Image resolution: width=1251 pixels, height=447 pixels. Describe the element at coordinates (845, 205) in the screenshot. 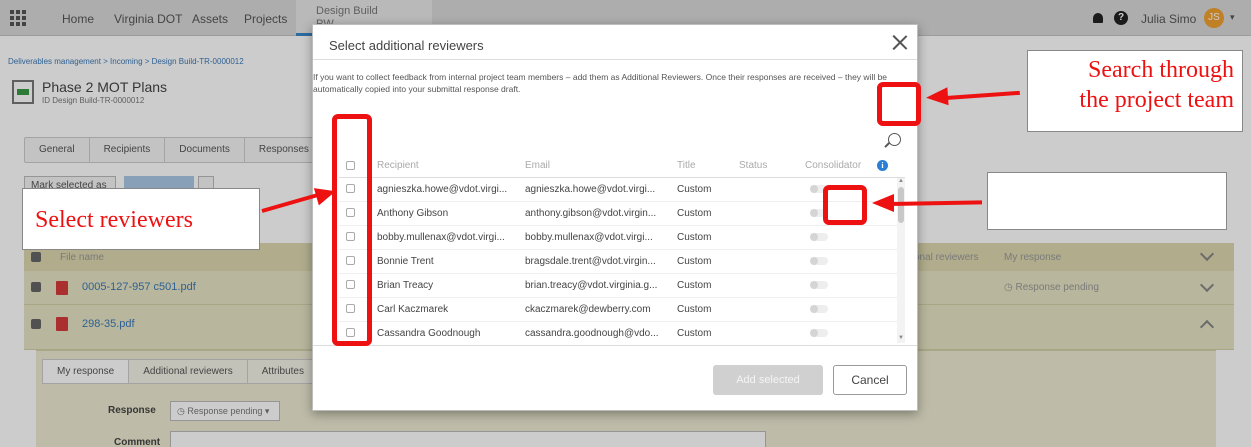

I see `consolidator-toggle-highlight` at that location.